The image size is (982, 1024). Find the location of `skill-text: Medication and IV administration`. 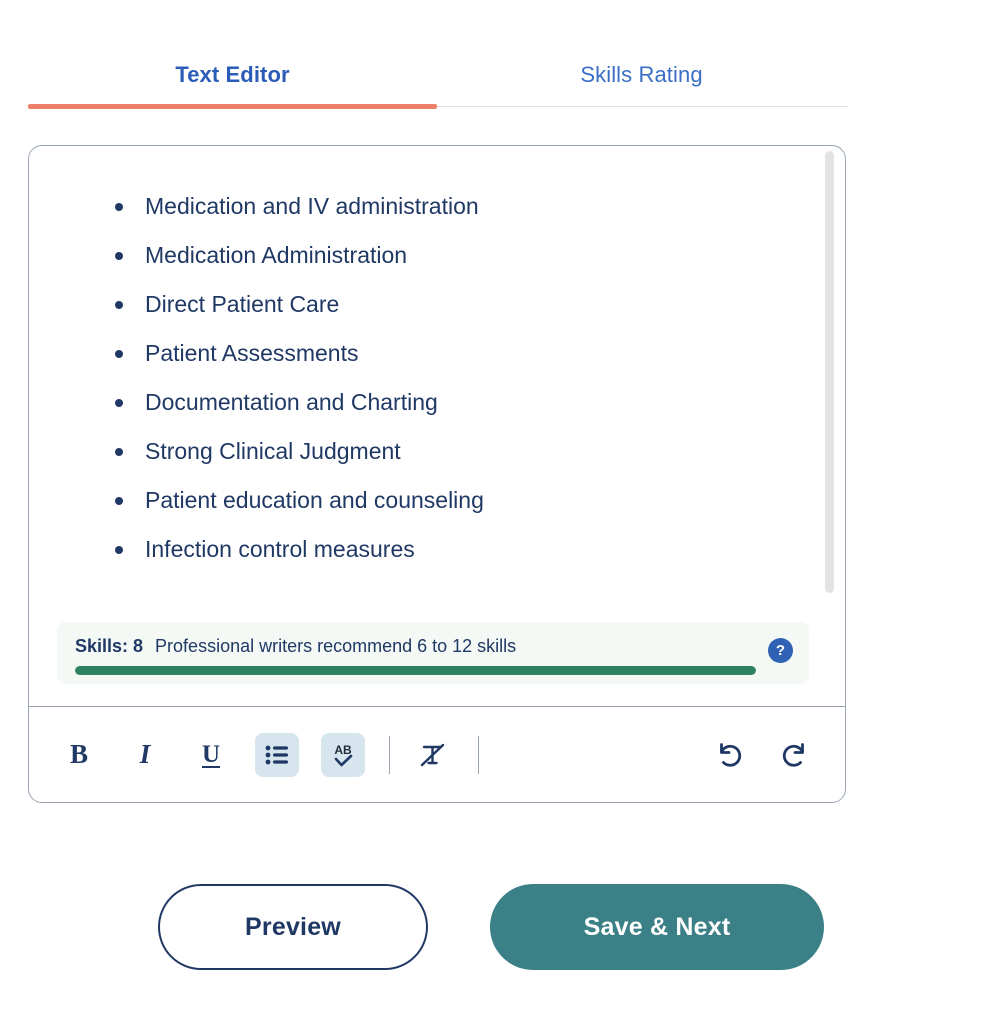

skill-text: Medication and IV administration is located at coordinates (312, 206).